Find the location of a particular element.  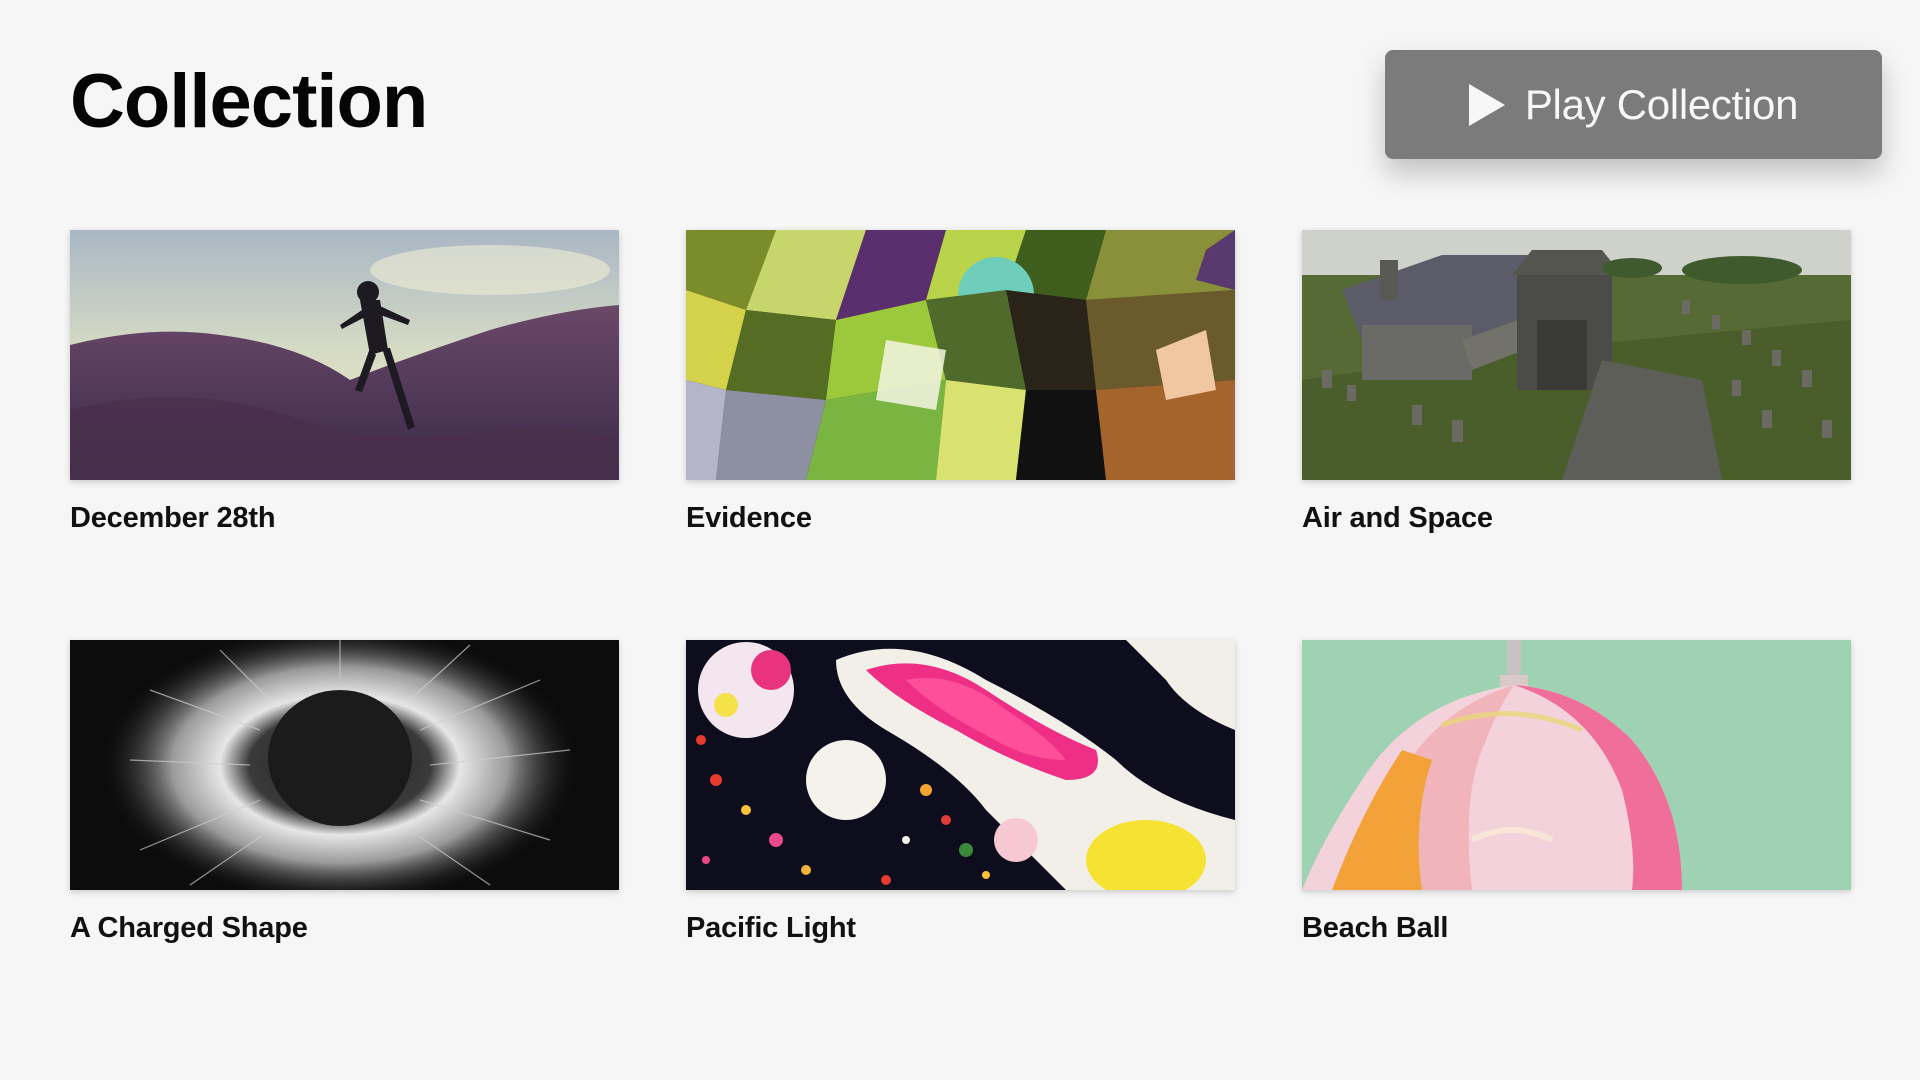

video-thumbnail-december-28th is located at coordinates (344, 355).